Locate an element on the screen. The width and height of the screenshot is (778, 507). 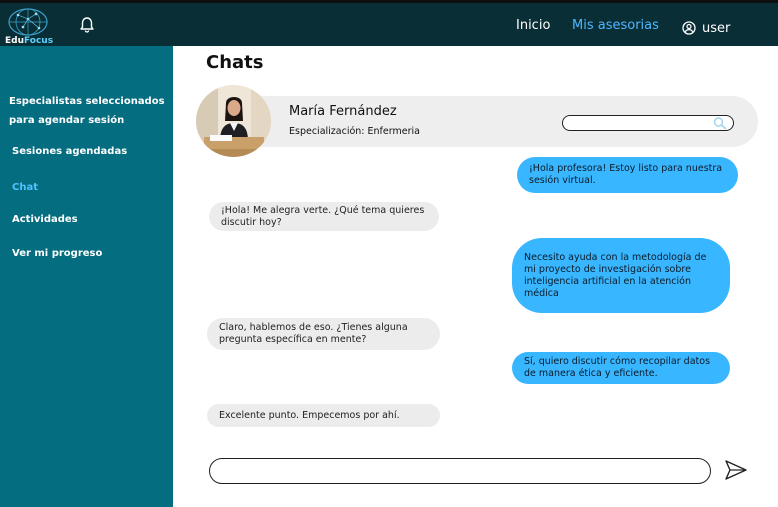
edufocus-logo: EduFocus is located at coordinates (29, 28).